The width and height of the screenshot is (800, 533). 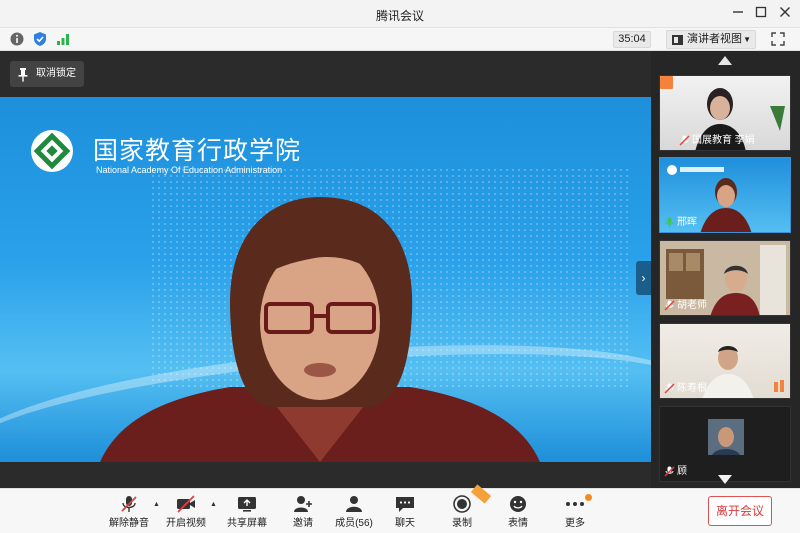 What do you see at coordinates (714, 39) in the screenshot?
I see `view-mode-label: 演讲者视图` at bounding box center [714, 39].